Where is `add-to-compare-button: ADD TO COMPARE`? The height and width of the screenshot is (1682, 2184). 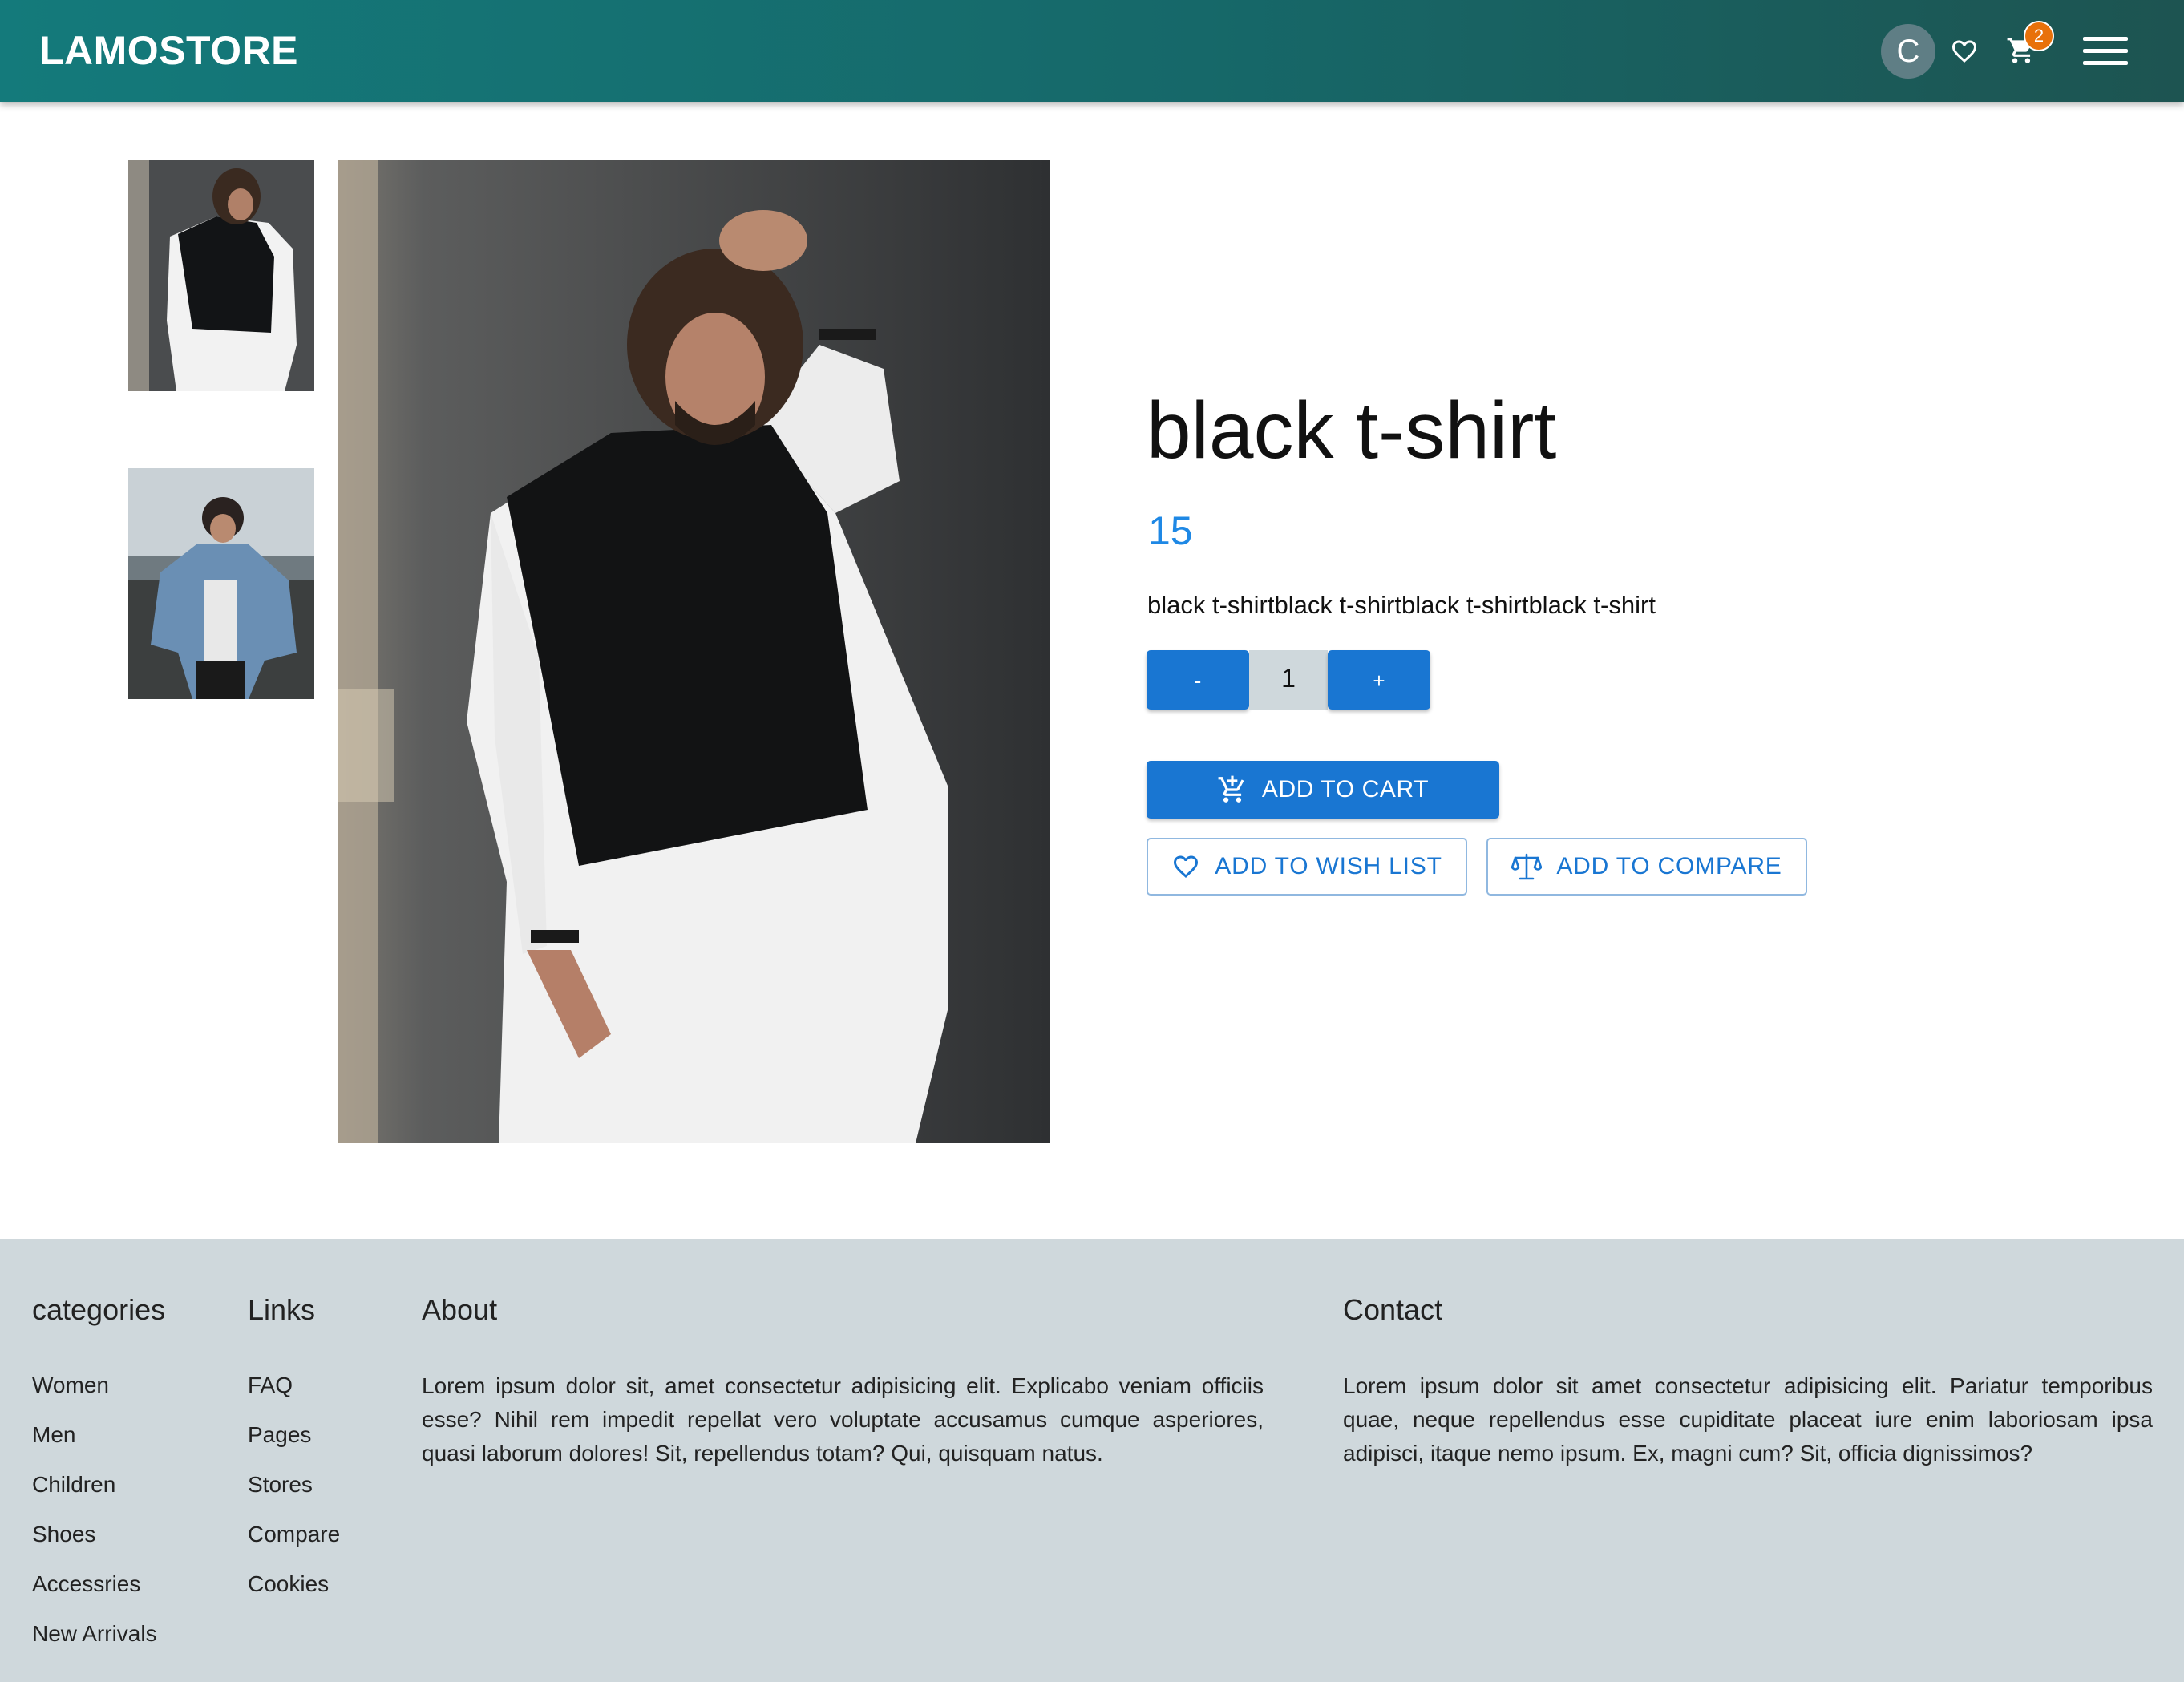
add-to-compare-button: ADD TO COMPARE is located at coordinates (1646, 867).